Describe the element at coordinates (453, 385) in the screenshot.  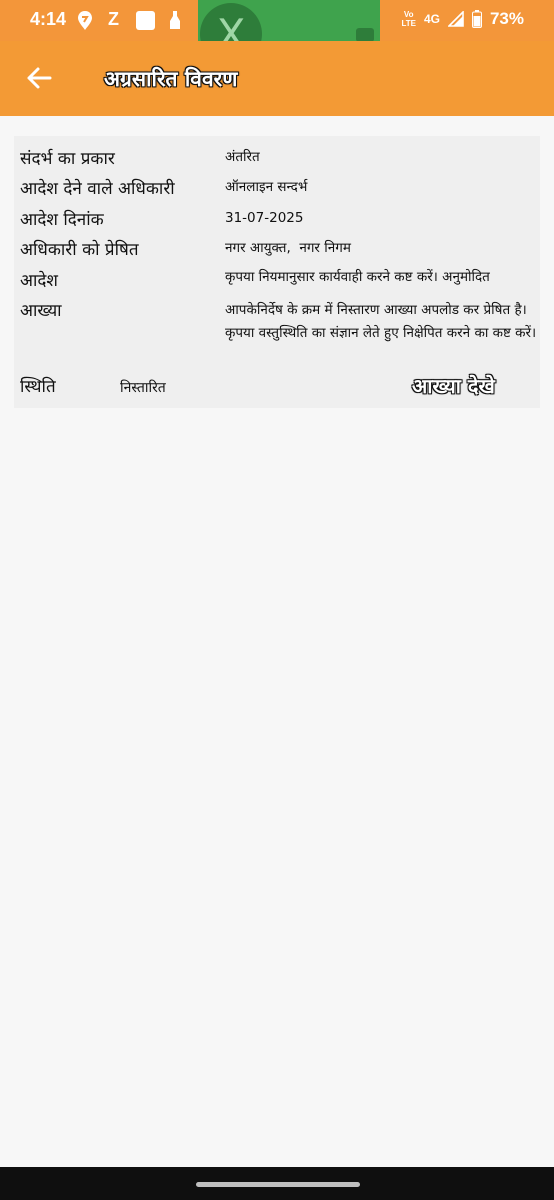
I see `view-report-button: आख्या देखे` at that location.